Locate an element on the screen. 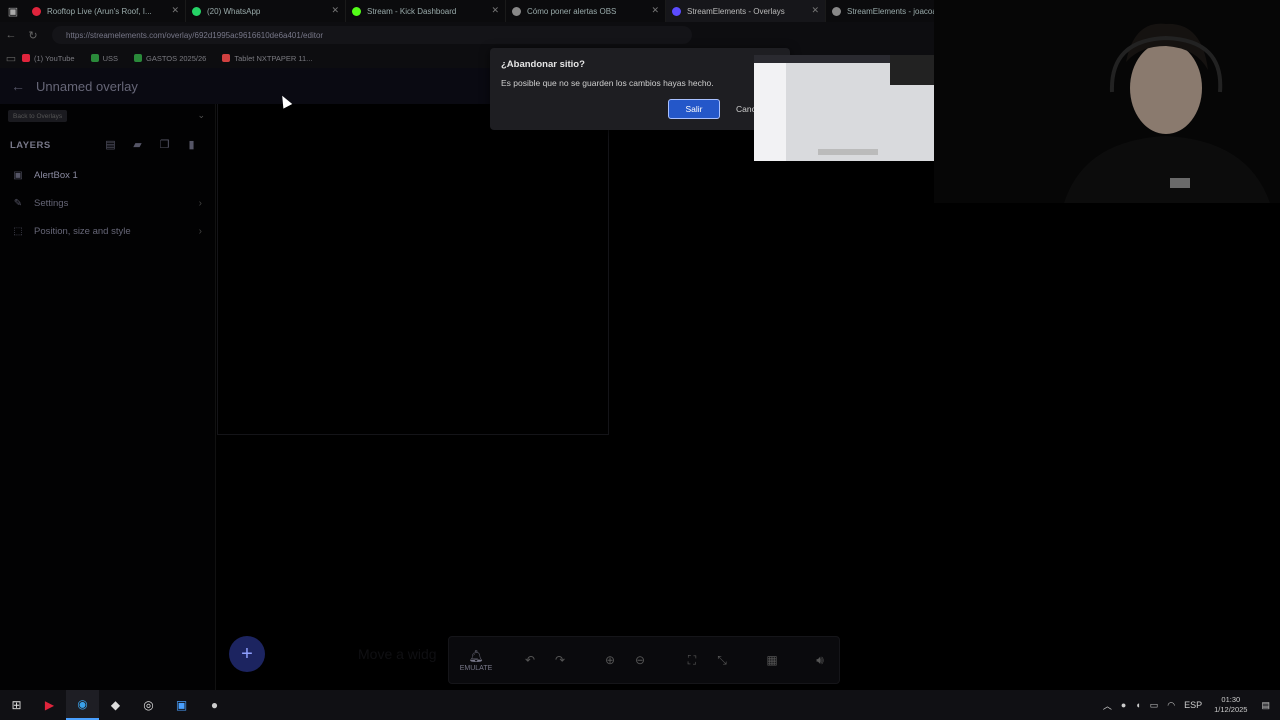 The image size is (1280, 720). back-nav-icon: ← is located at coordinates (11, 35).